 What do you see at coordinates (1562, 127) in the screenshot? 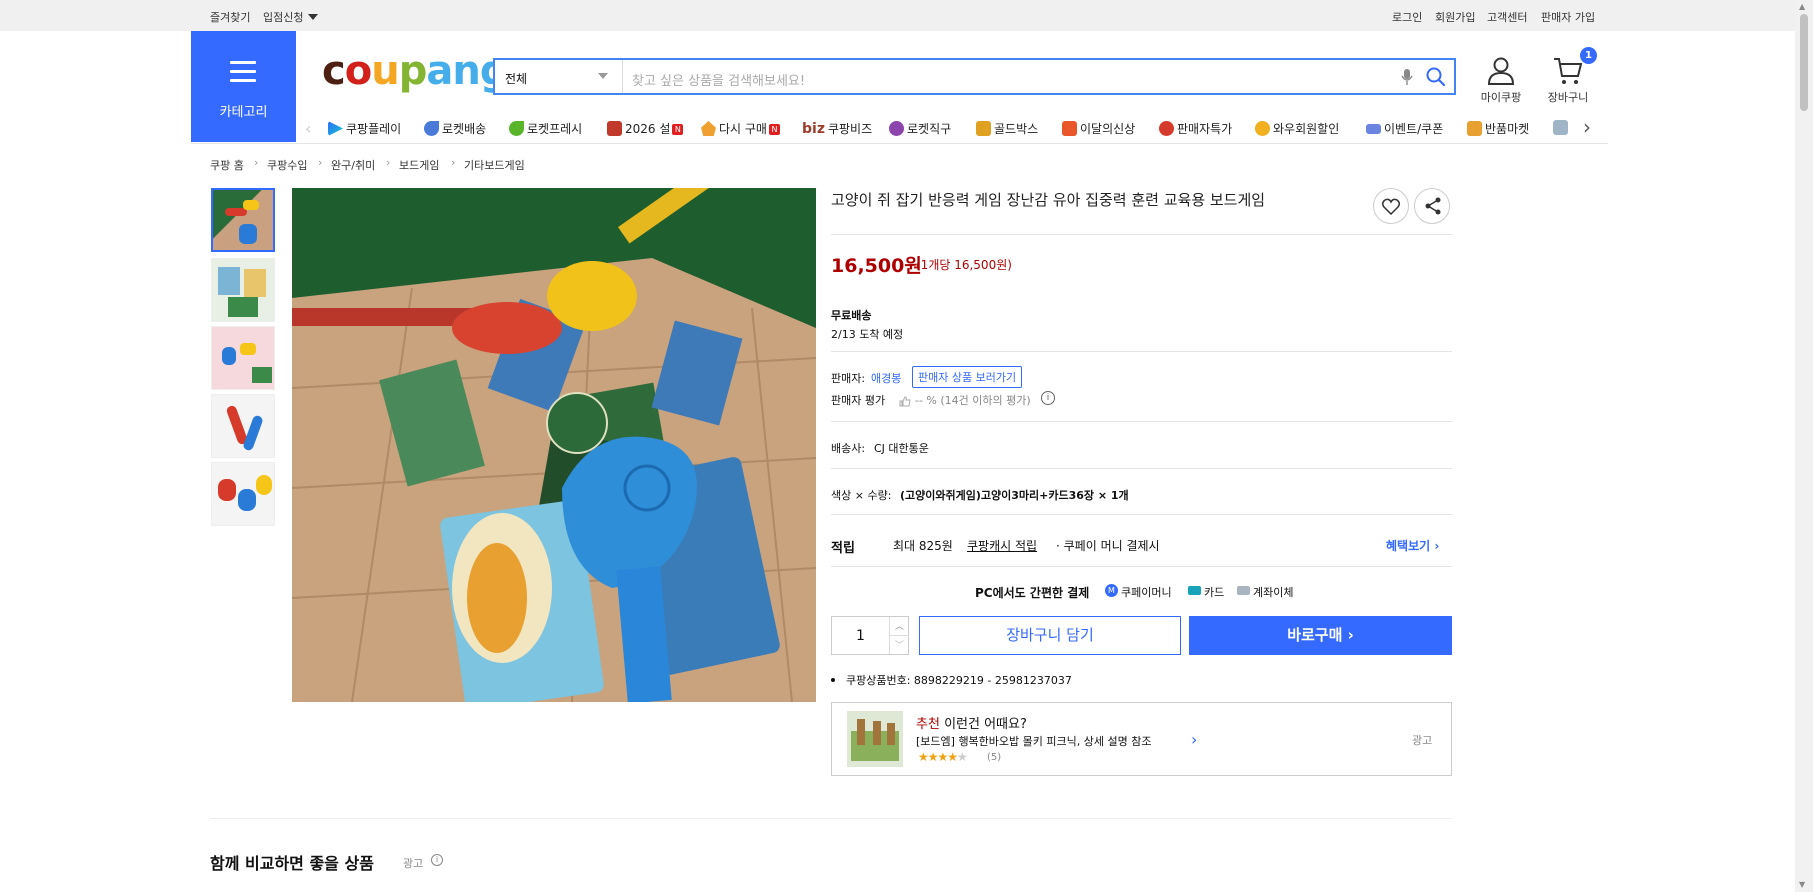
I see `nav-item-more` at bounding box center [1562, 127].